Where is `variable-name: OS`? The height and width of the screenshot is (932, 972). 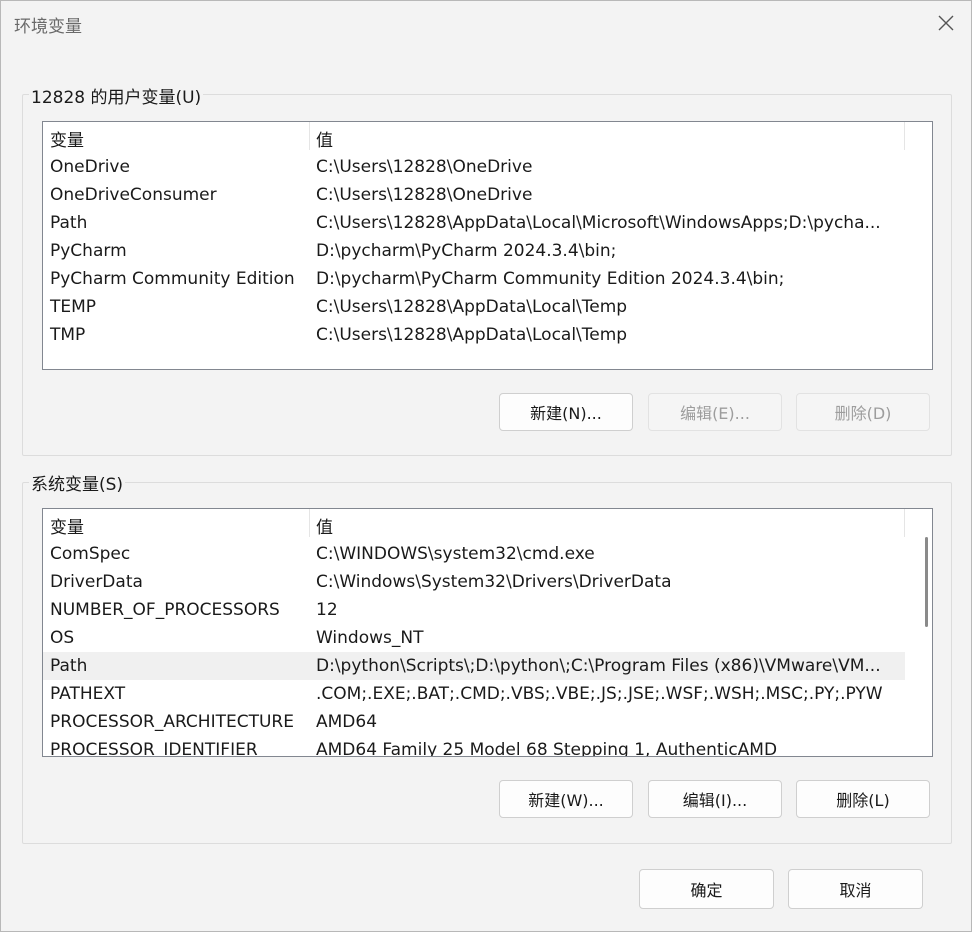 variable-name: OS is located at coordinates (62, 638).